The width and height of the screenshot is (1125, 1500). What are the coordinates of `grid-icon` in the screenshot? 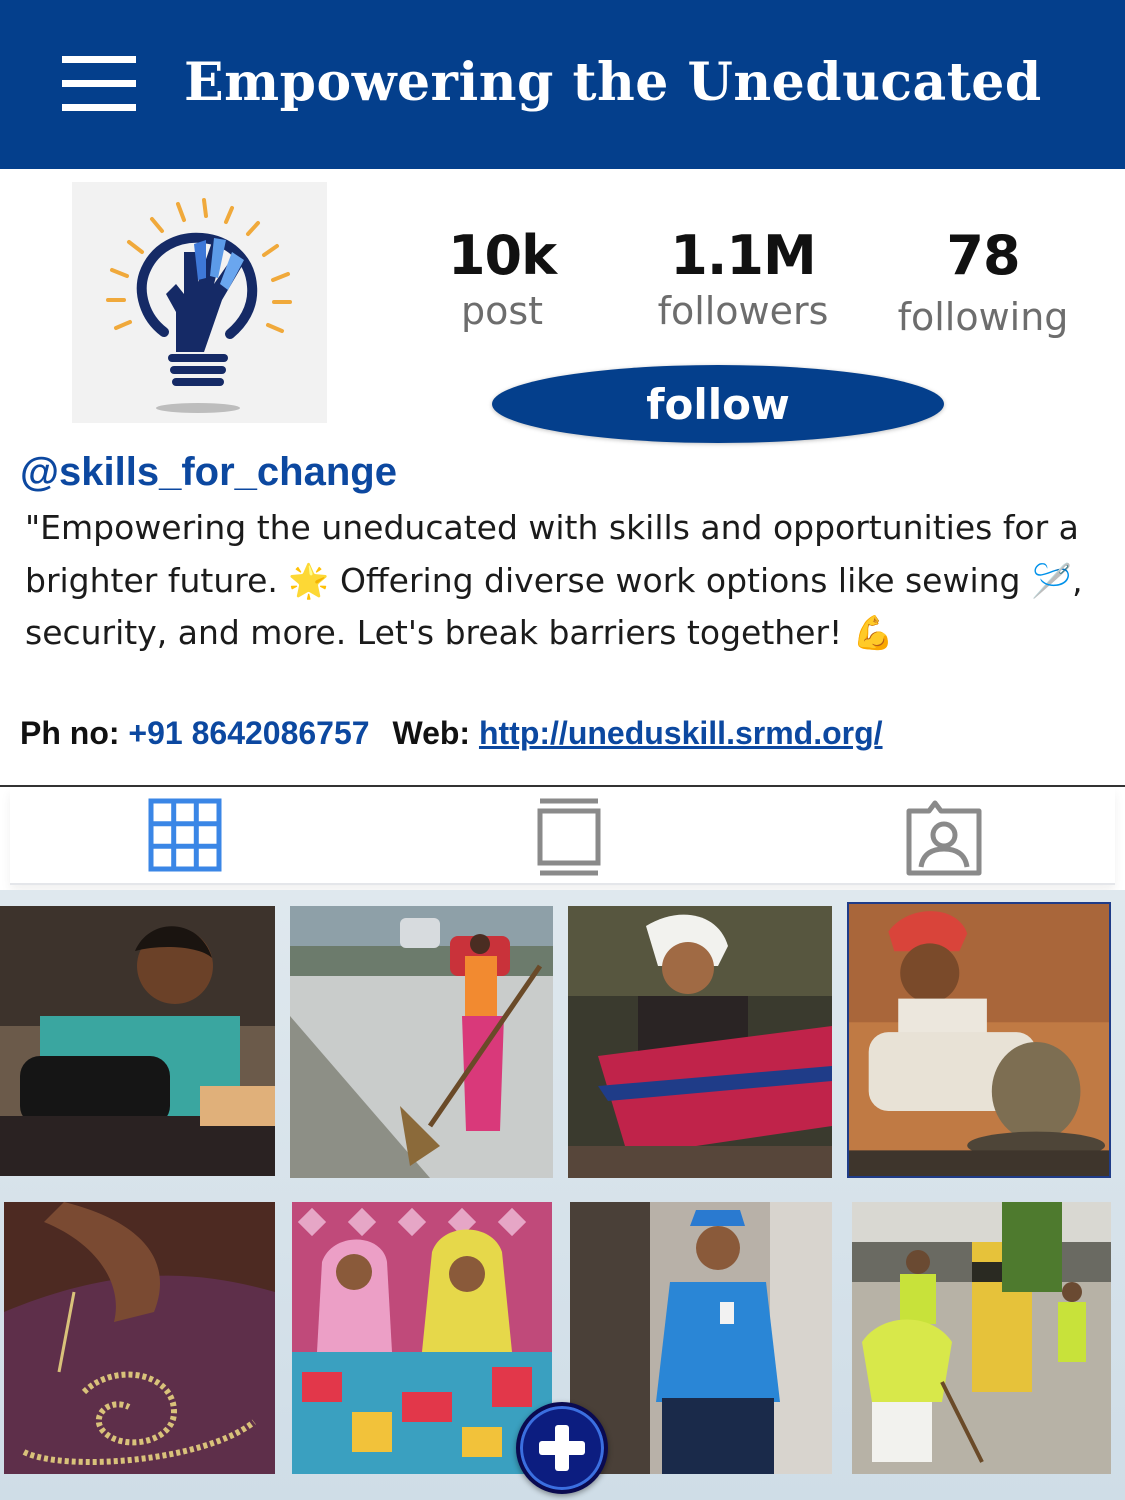 It's located at (185, 835).